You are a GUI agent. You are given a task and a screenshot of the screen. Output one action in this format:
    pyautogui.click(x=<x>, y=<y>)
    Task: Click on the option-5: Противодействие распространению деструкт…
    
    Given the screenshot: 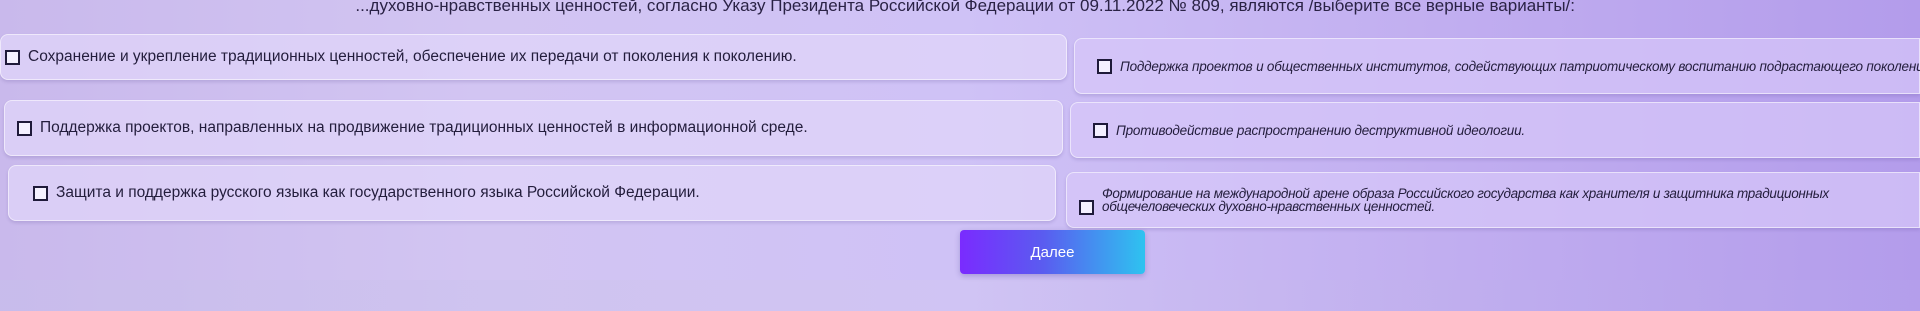 What is the action you would take?
    pyautogui.click(x=1495, y=130)
    